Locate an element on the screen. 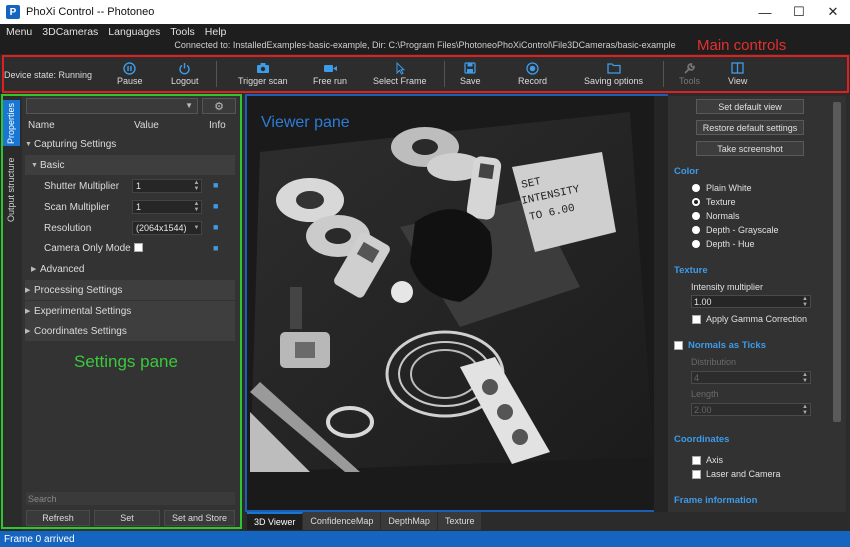 This screenshot has width=850, height=547. menu-help: Help is located at coordinates (216, 32).